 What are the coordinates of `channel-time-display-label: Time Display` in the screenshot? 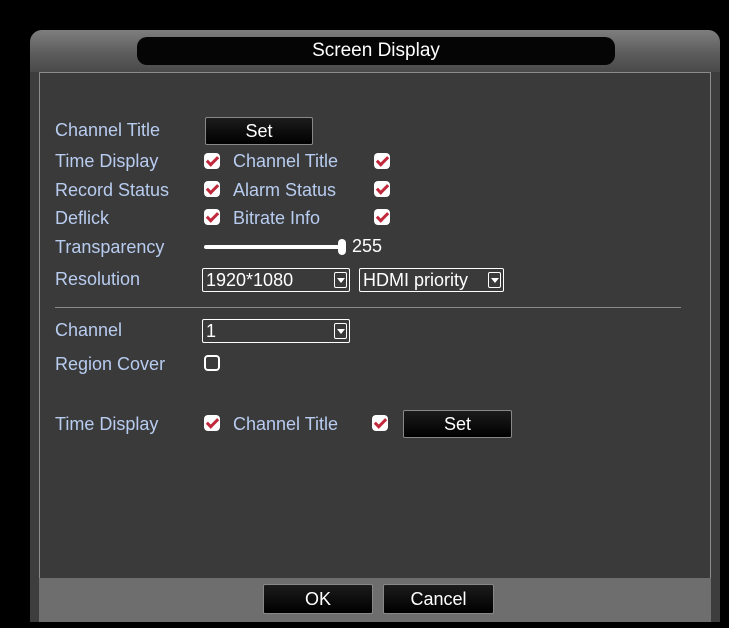 It's located at (107, 424).